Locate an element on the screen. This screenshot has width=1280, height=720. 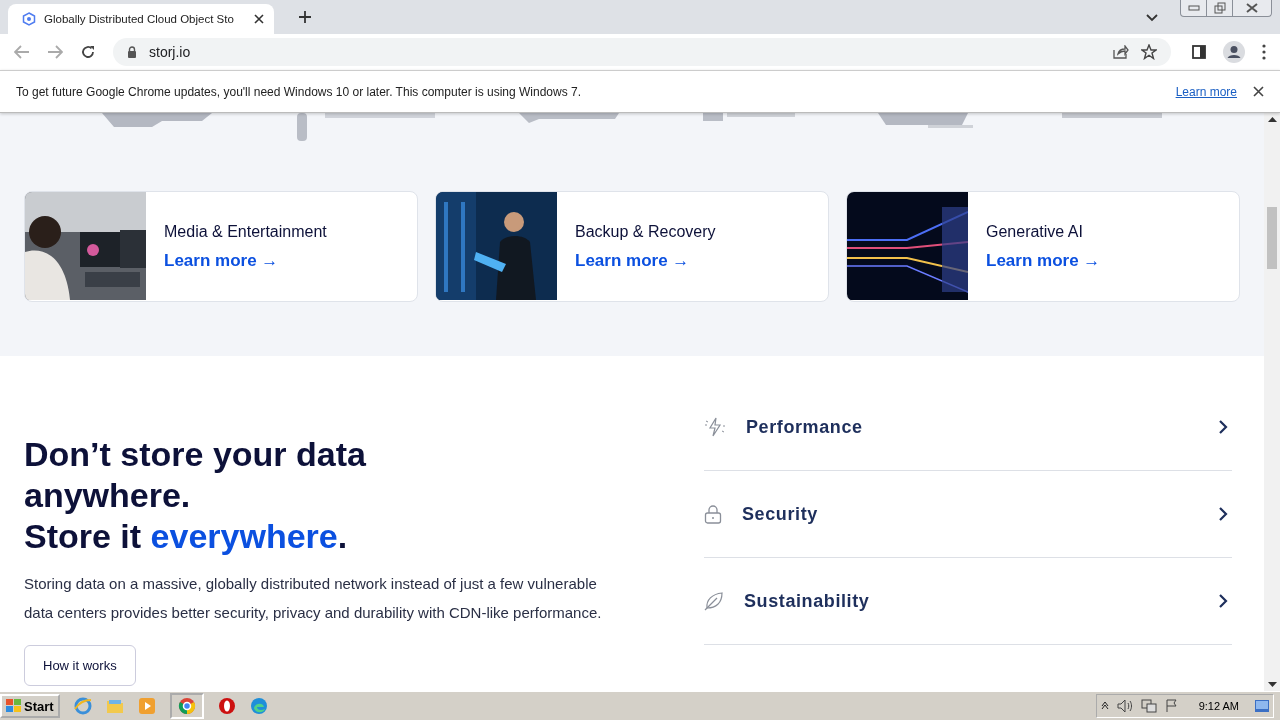
tab-title: Globally Distributed Cloud Object Sto is located at coordinates (139, 19).